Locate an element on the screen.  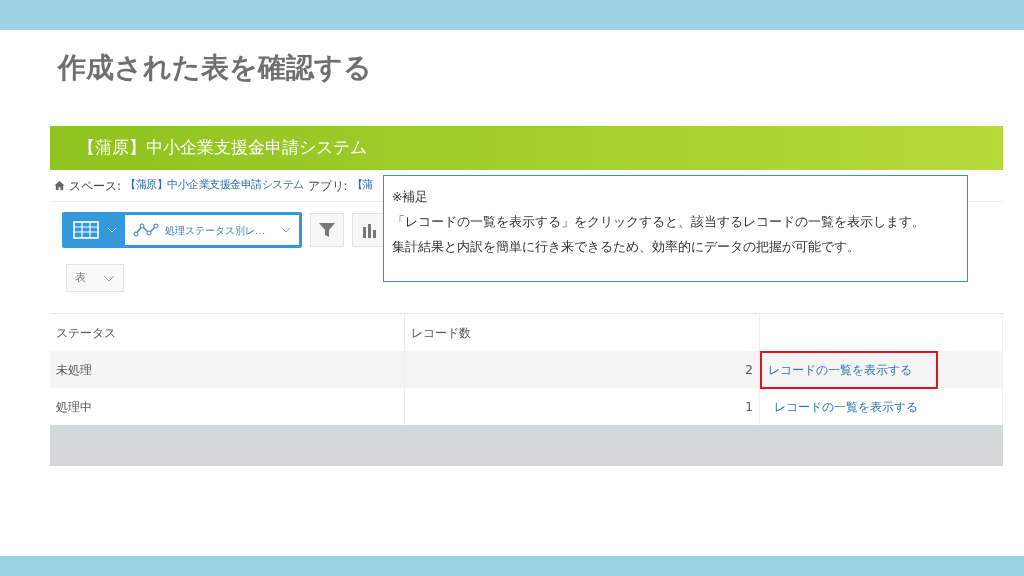
filter-button is located at coordinates (327, 230).